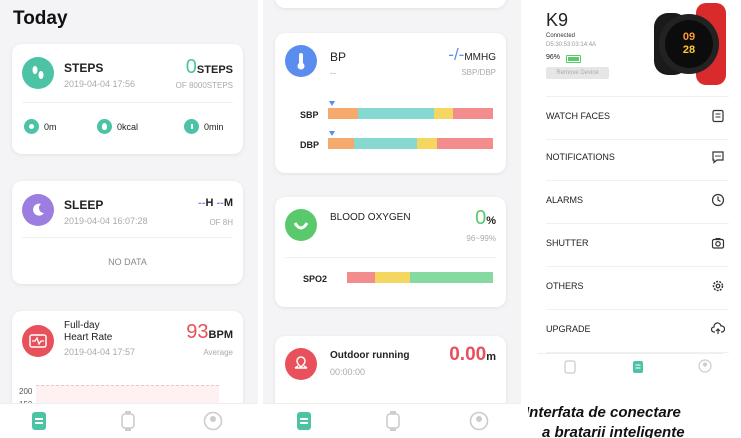 This screenshot has width=741, height=438. What do you see at coordinates (309, 115) in the screenshot?
I see `sbp-label: SBP` at bounding box center [309, 115].